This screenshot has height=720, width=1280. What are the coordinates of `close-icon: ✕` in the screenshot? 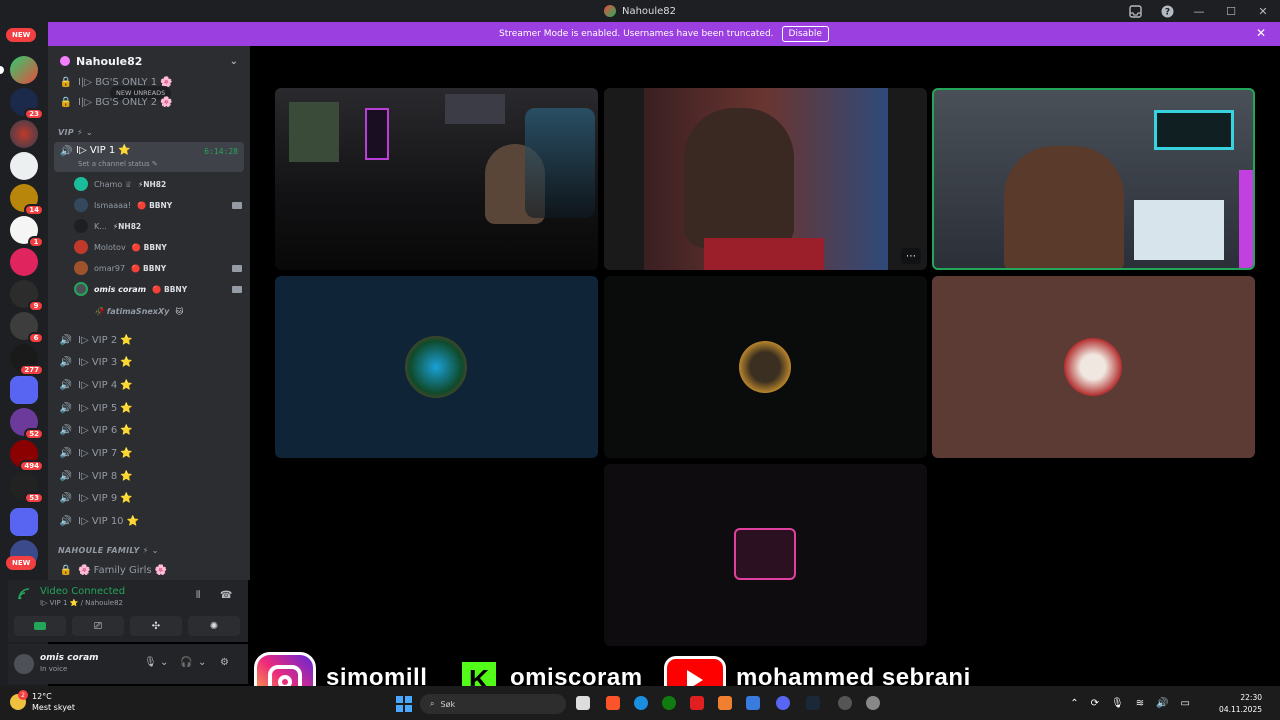 It's located at (1261, 33).